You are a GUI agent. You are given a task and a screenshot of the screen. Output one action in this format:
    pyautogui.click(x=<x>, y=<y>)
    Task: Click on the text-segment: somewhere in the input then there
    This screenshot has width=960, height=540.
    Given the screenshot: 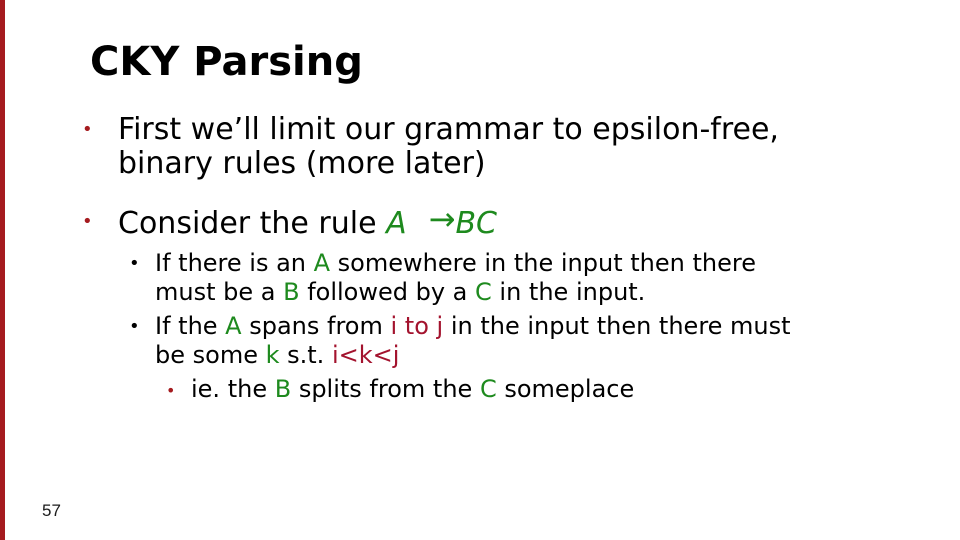 What is the action you would take?
    pyautogui.click(x=543, y=263)
    